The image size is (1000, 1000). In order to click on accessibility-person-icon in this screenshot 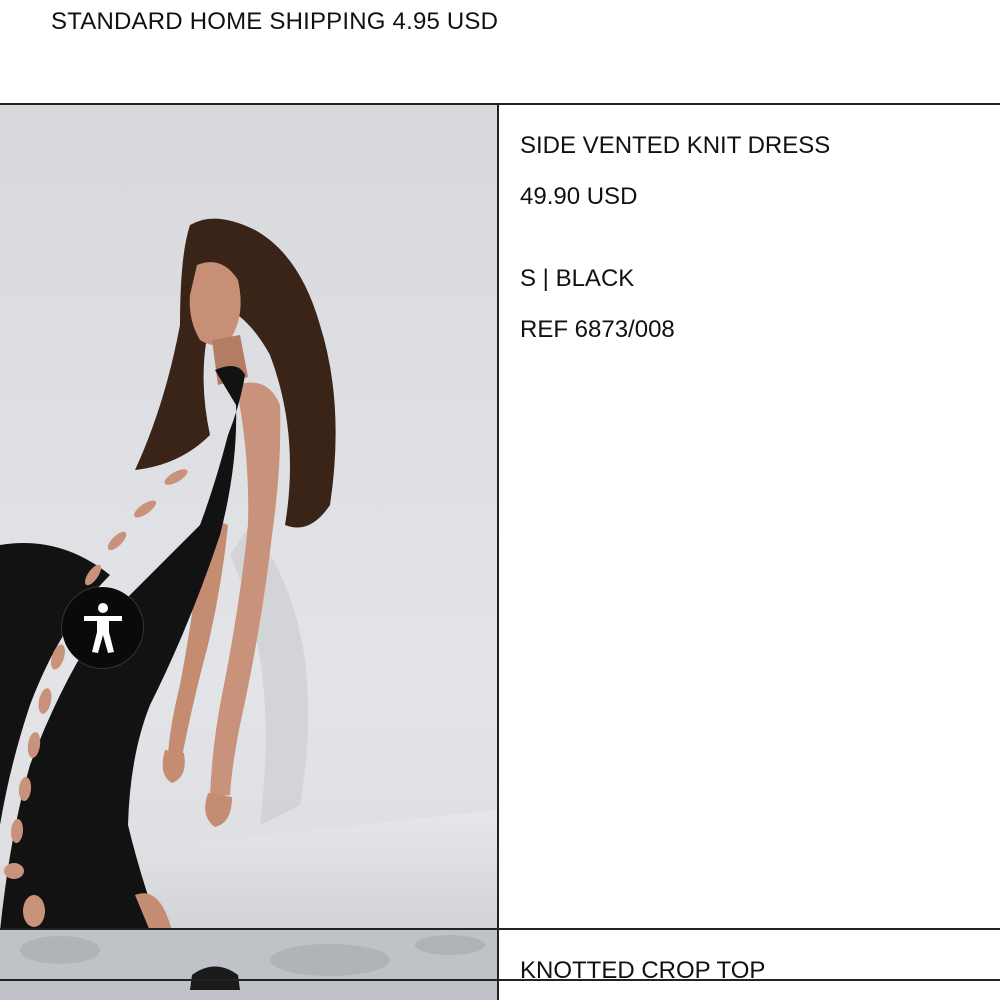, I will do `click(102, 627)`.